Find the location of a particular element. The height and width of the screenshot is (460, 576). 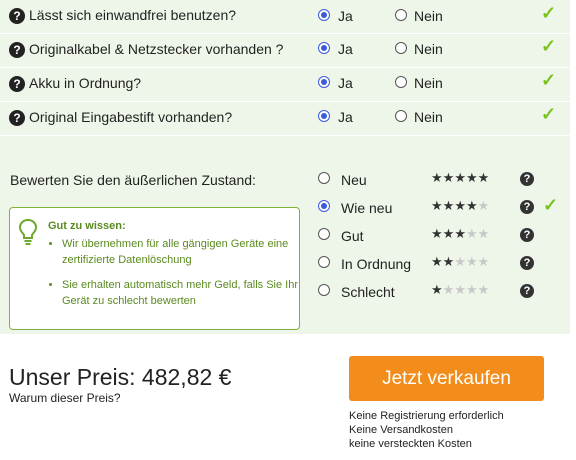

question-label: Originalkabel & Netzstecker vorhanden ? is located at coordinates (156, 49).